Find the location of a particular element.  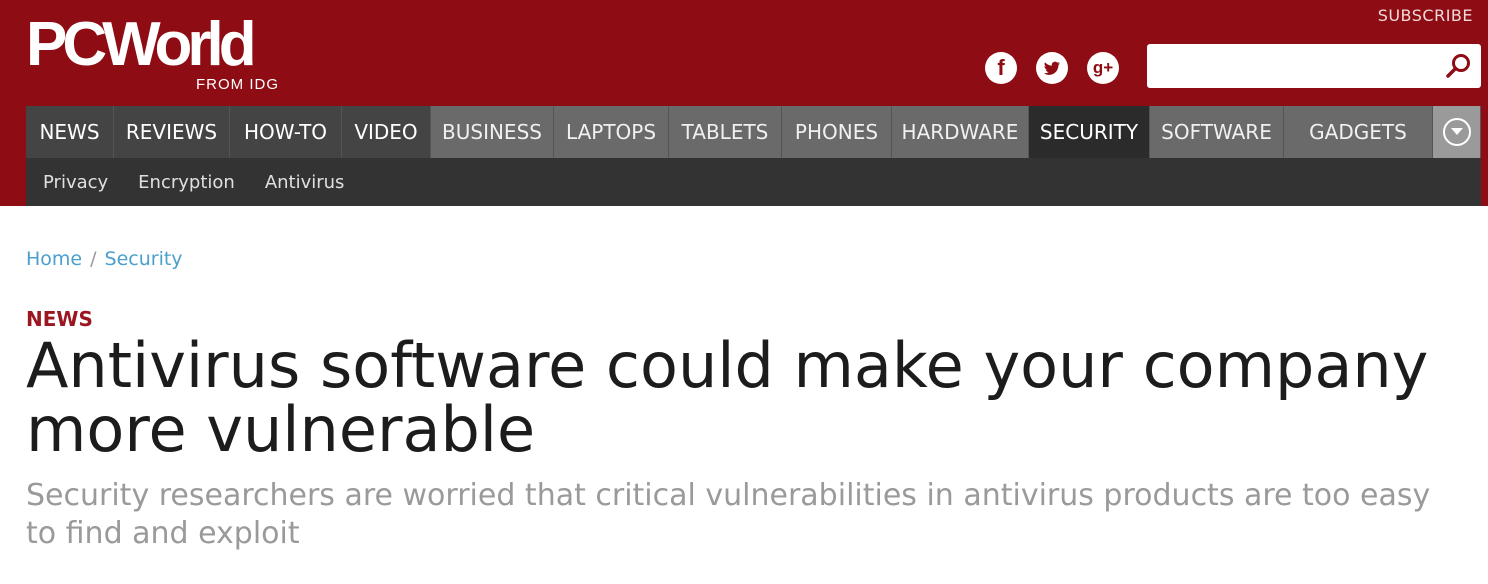

pcworld-logo: PCWorld FROM IDG is located at coordinates (171, 53).